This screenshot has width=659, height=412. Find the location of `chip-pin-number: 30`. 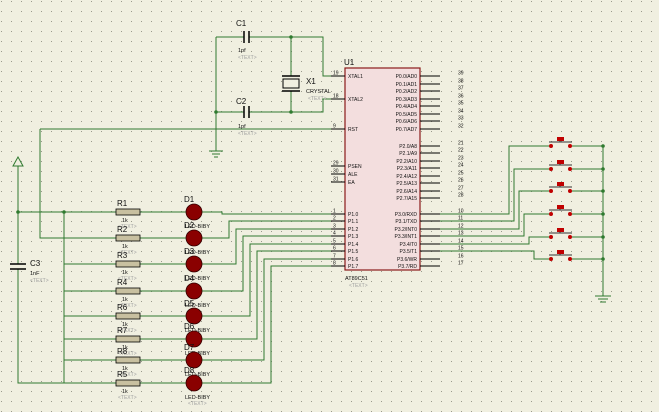

chip-pin-number: 30 is located at coordinates (336, 172).